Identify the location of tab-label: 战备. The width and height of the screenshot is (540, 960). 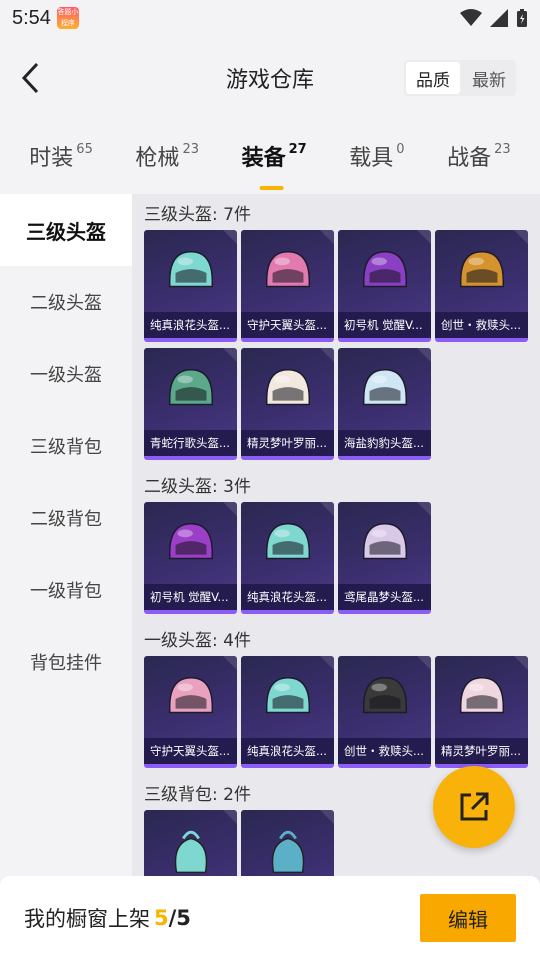
(469, 158).